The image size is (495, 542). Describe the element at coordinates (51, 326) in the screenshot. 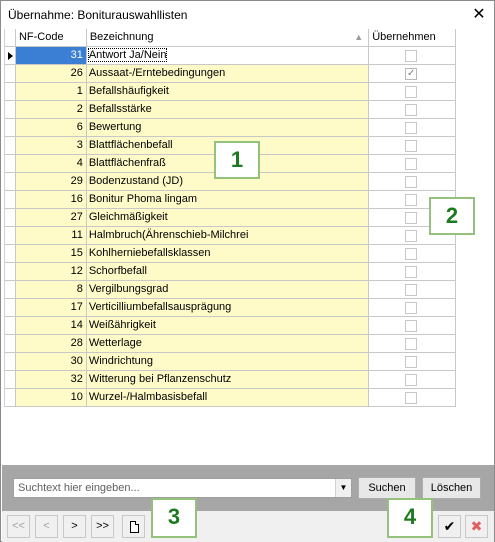

I see `cell-code: 14` at that location.